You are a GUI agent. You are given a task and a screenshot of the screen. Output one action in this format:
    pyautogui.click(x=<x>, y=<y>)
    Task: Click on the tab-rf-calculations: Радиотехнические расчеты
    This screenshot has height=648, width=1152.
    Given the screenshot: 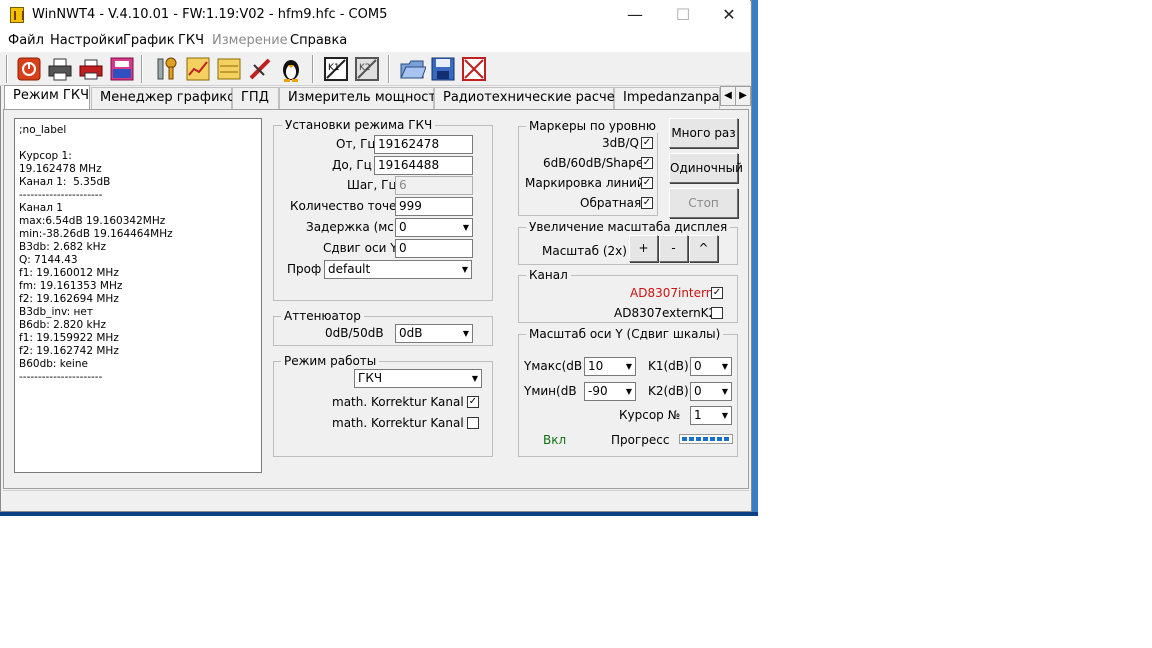 What is the action you would take?
    pyautogui.click(x=533, y=98)
    